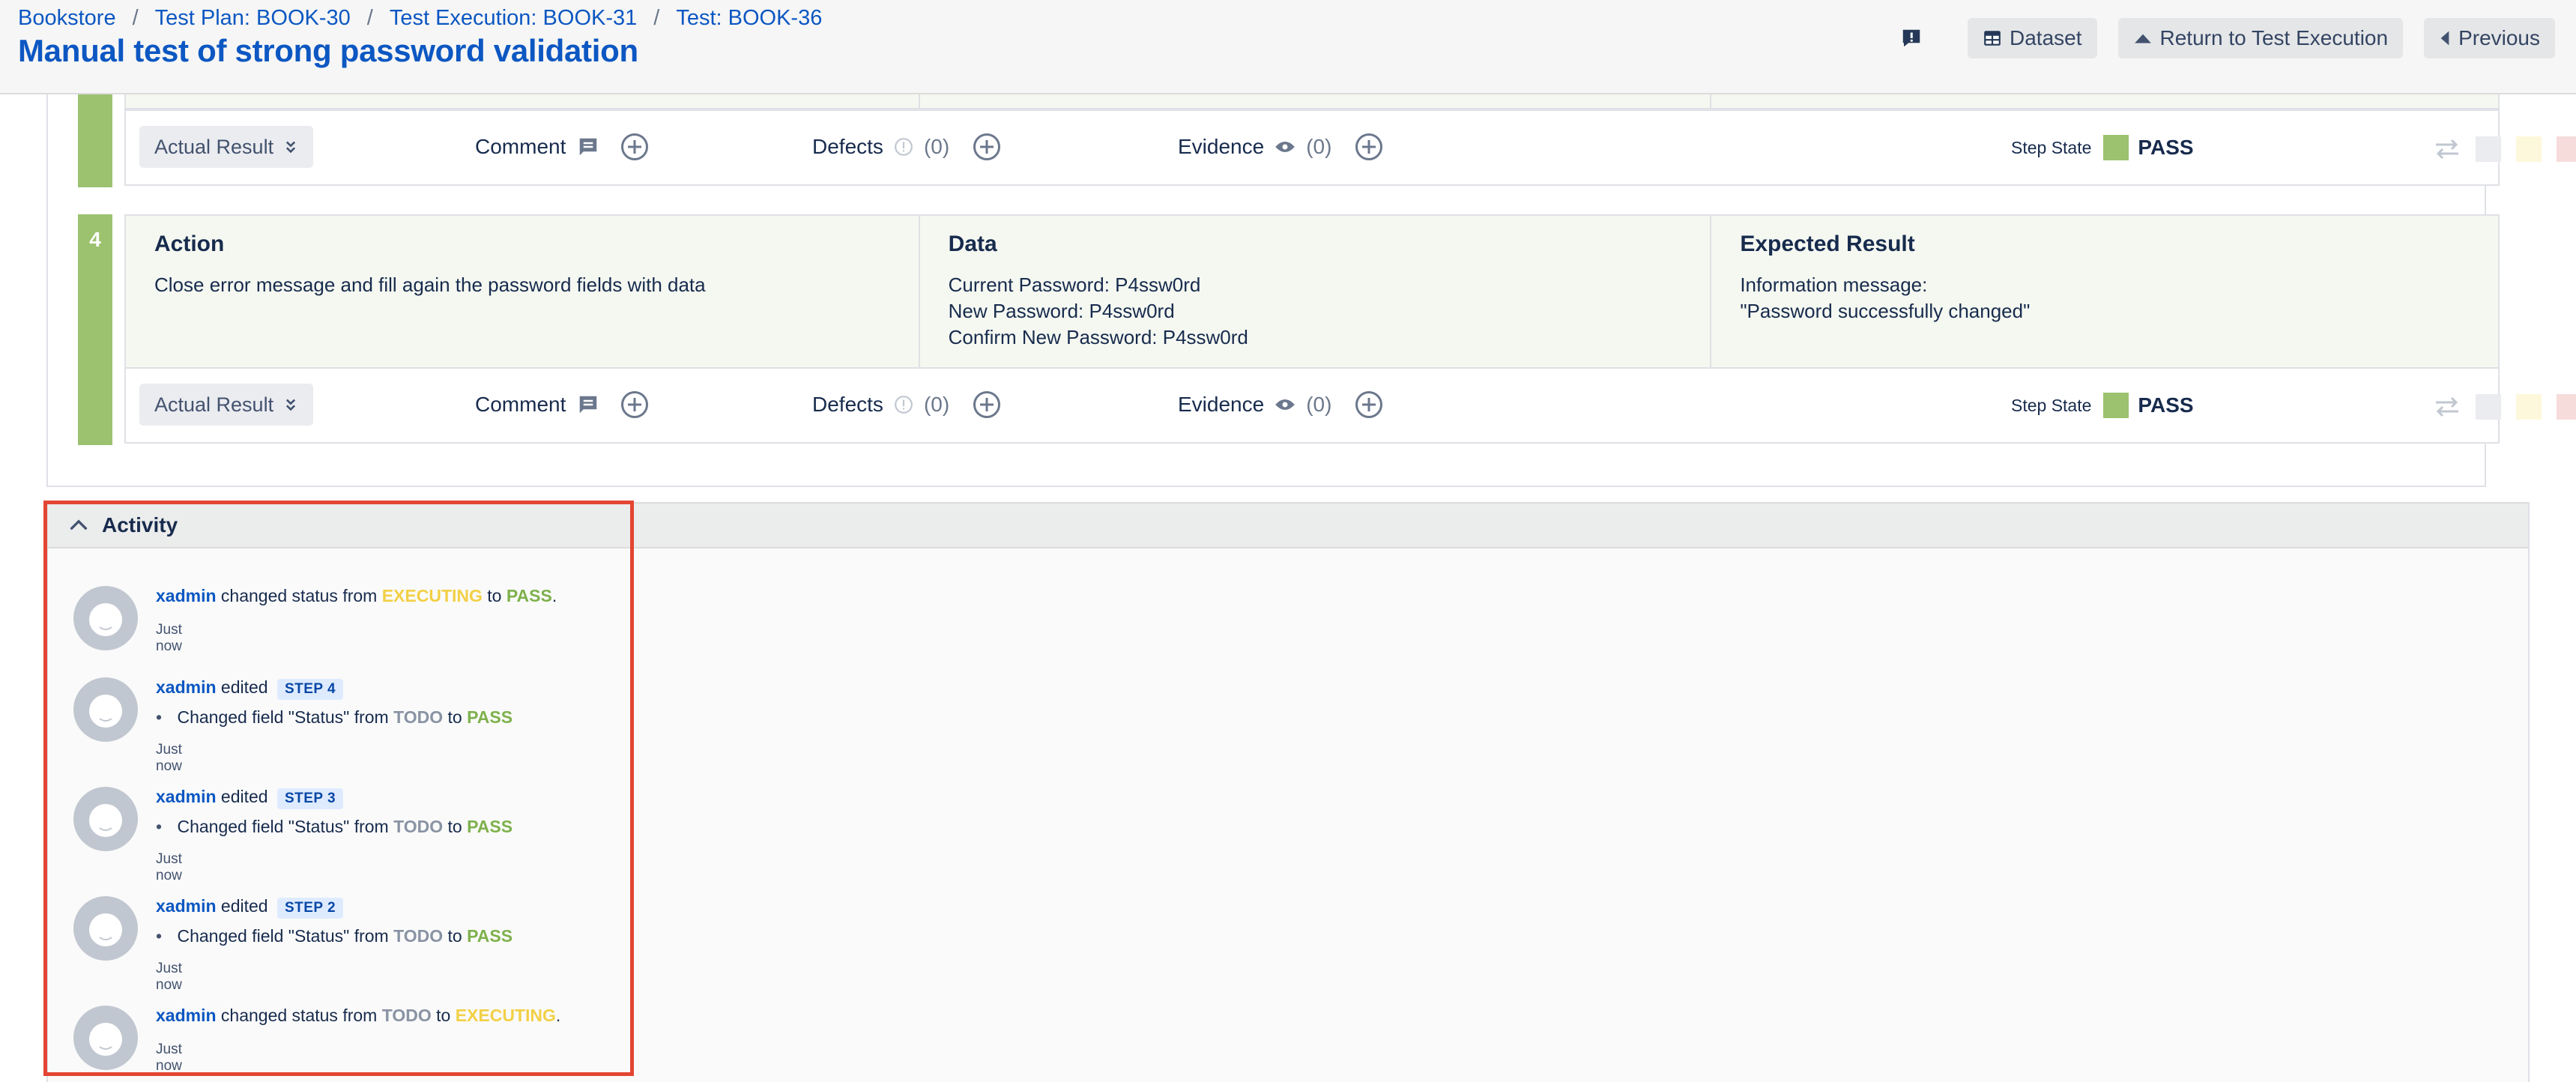 Image resolution: width=2576 pixels, height=1082 pixels. I want to click on step-3-data-cell, so click(1316, 101).